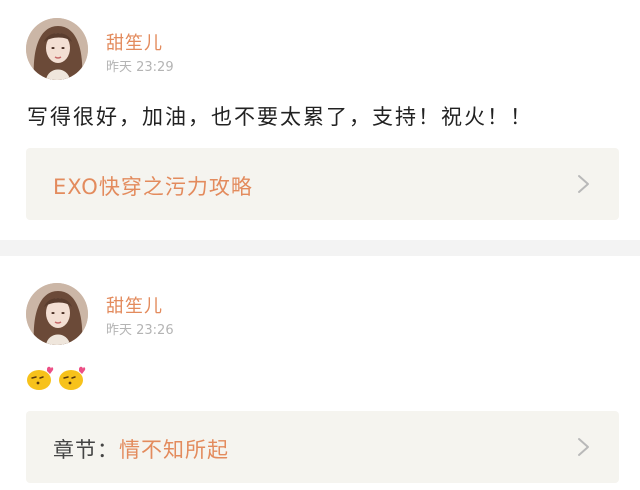 The image size is (640, 490). What do you see at coordinates (322, 447) in the screenshot?
I see `chapter-reference-link: 章节：情不知所起` at bounding box center [322, 447].